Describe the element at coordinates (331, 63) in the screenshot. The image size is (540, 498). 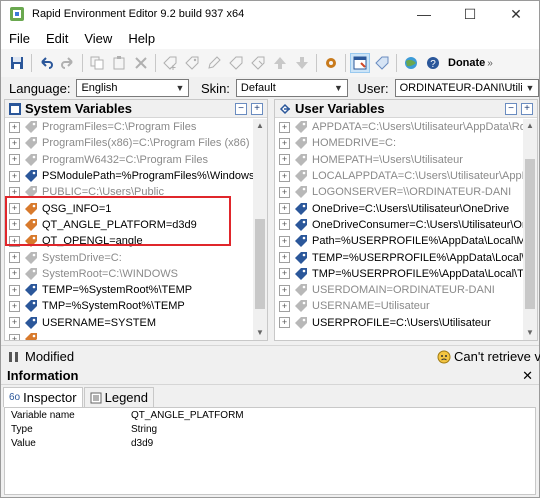
I see `settings-button` at that location.